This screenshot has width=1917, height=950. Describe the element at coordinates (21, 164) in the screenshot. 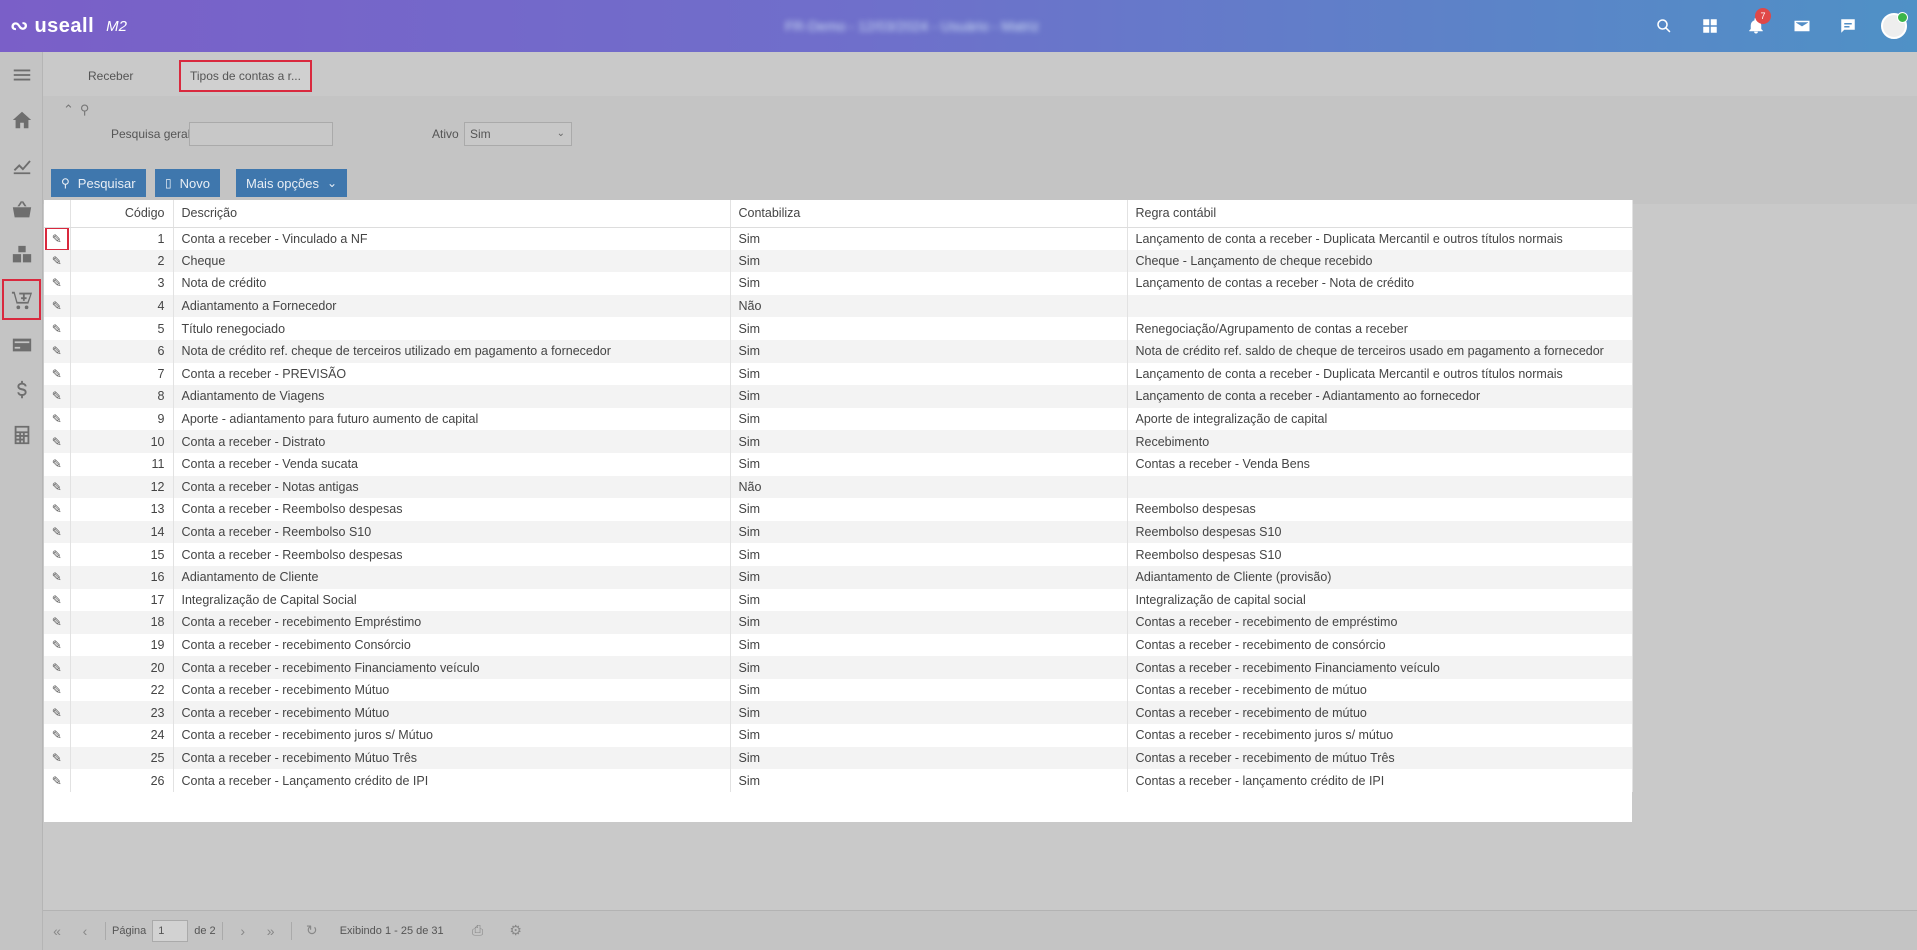

I see `chart-icon` at that location.